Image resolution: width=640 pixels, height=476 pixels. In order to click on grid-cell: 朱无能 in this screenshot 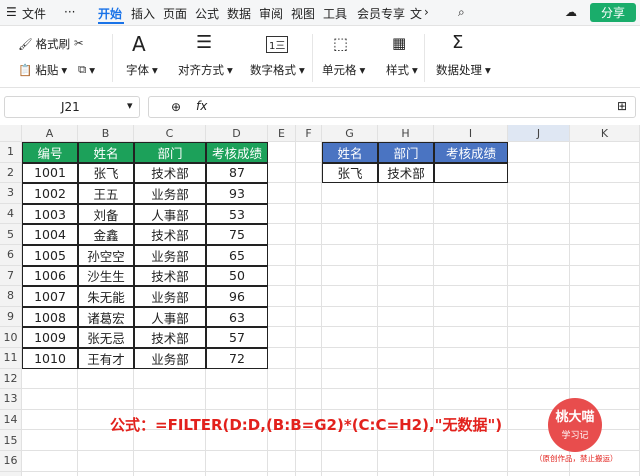, I will do `click(106, 296)`.